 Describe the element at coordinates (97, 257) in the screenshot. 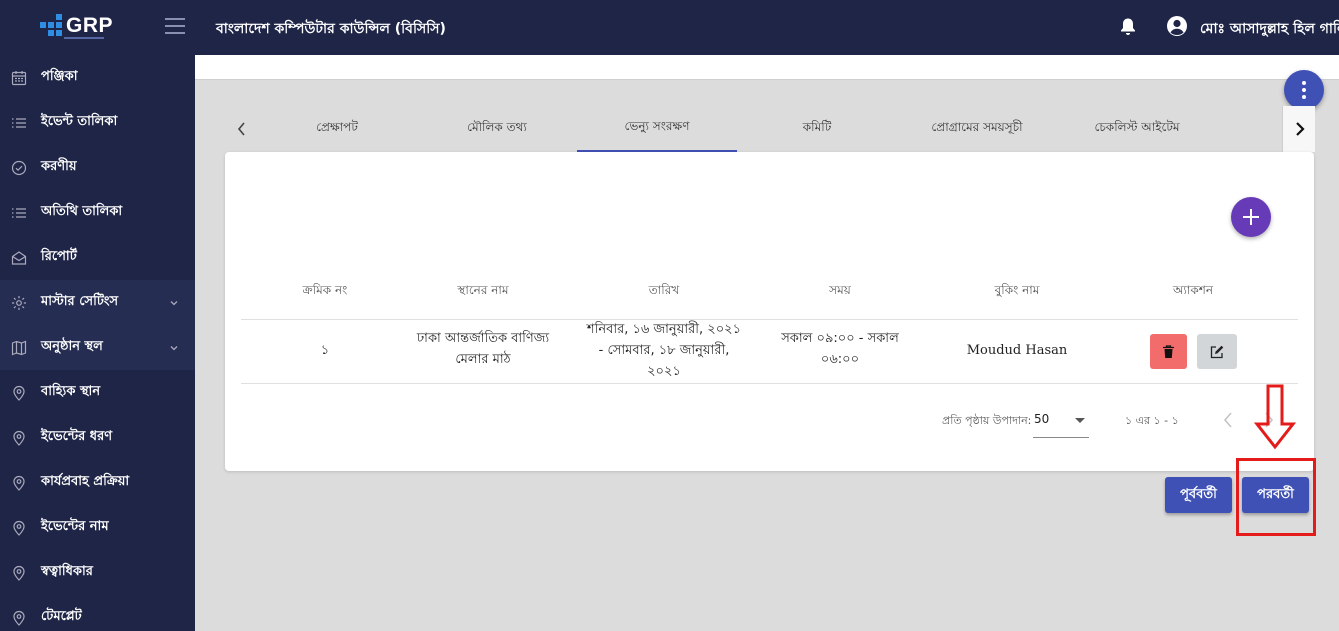

I see `sidebar-item-report: রিপোর্ট` at that location.